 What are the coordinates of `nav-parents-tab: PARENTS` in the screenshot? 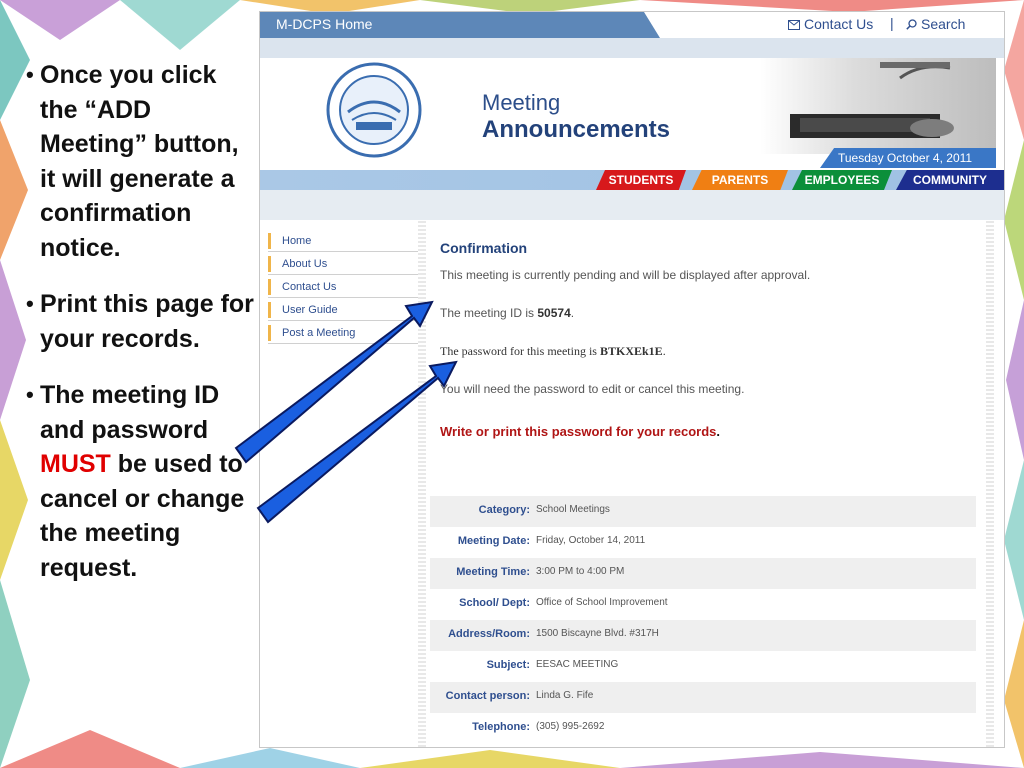 It's located at (740, 180).